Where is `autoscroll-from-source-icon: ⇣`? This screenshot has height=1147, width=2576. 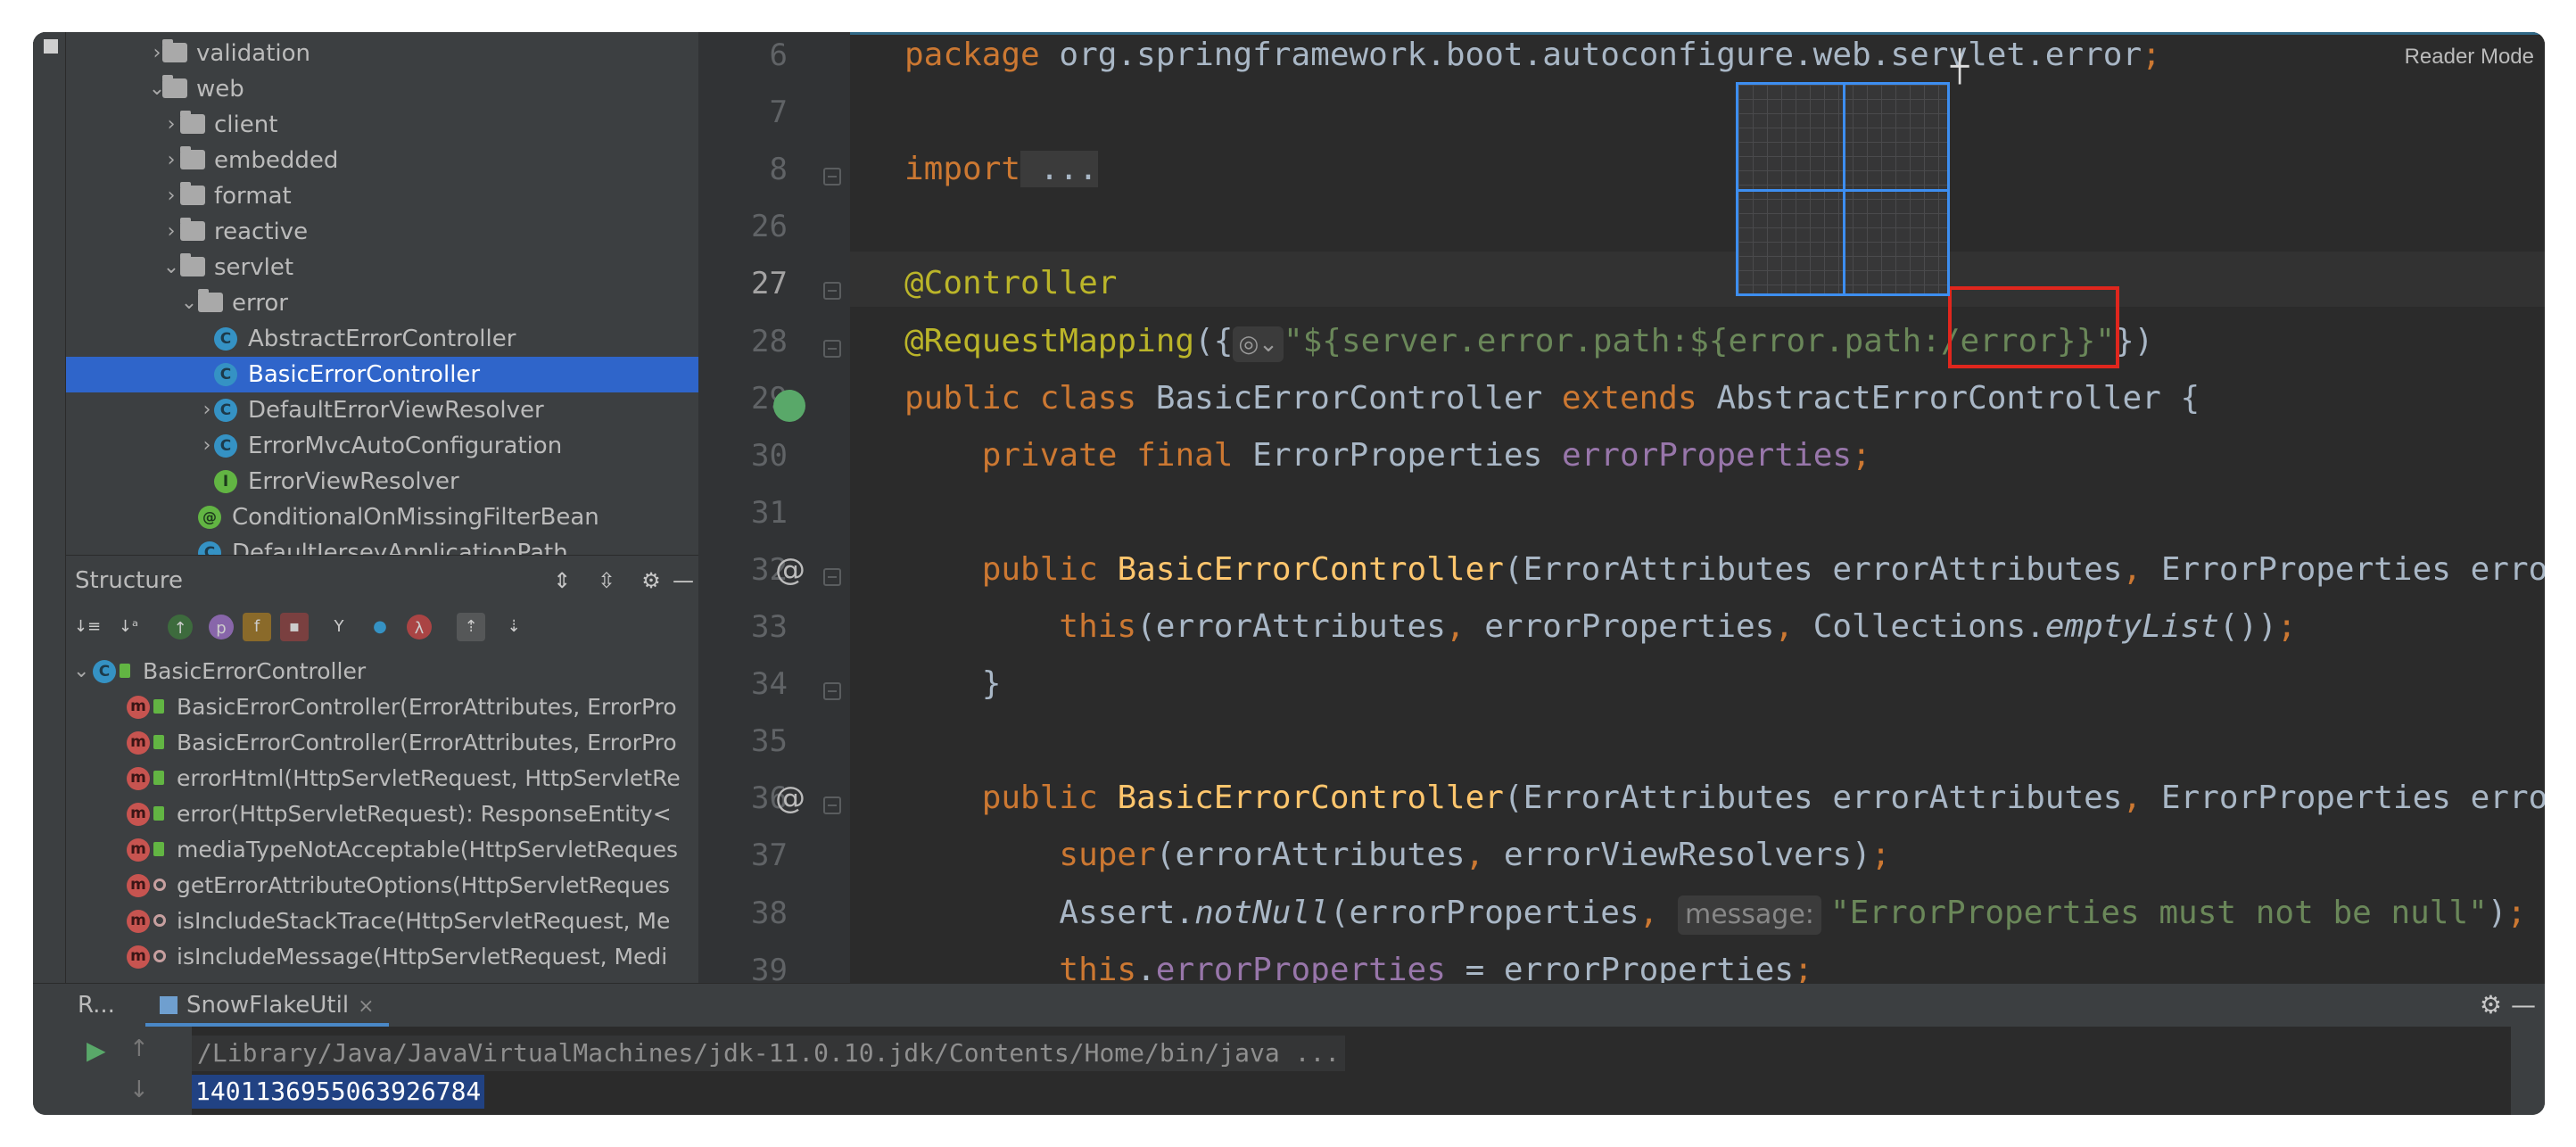 autoscroll-from-source-icon: ⇣ is located at coordinates (514, 627).